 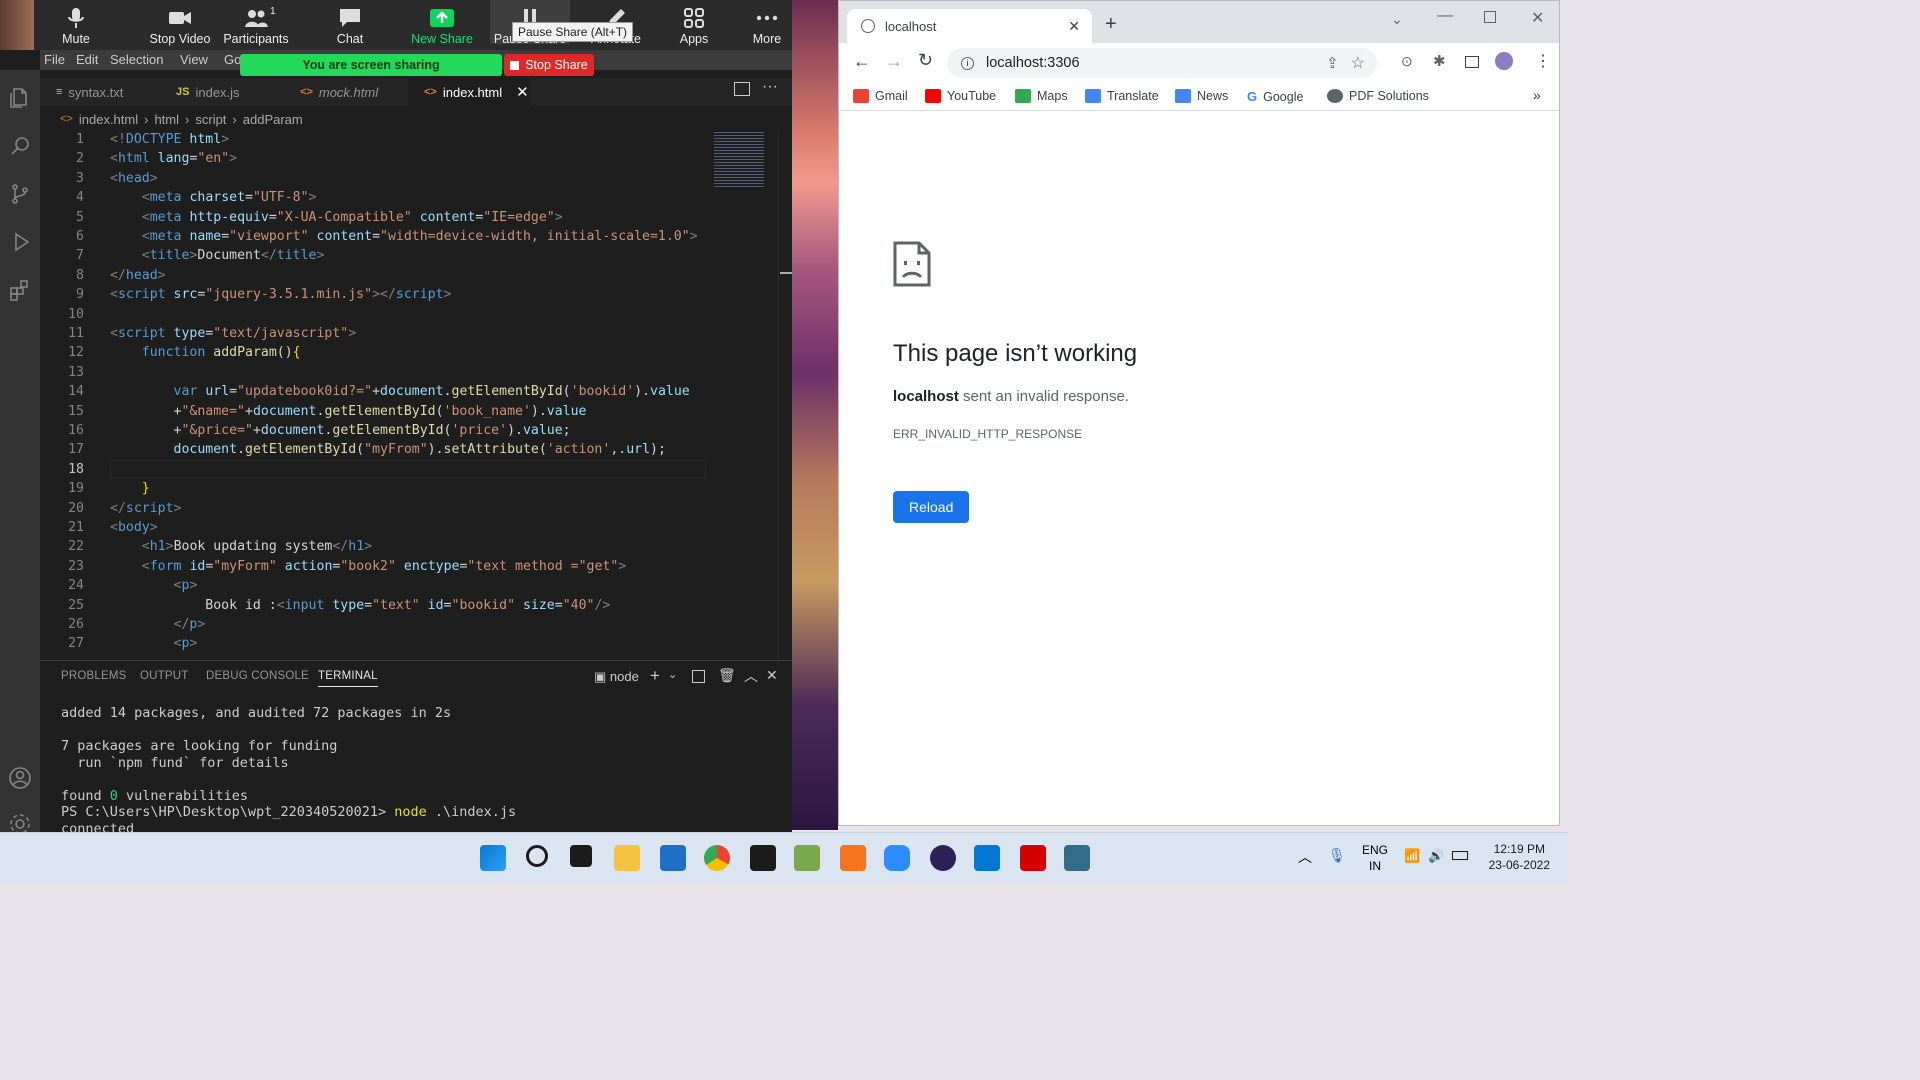 What do you see at coordinates (742, 89) in the screenshot?
I see `split-editor-icon` at bounding box center [742, 89].